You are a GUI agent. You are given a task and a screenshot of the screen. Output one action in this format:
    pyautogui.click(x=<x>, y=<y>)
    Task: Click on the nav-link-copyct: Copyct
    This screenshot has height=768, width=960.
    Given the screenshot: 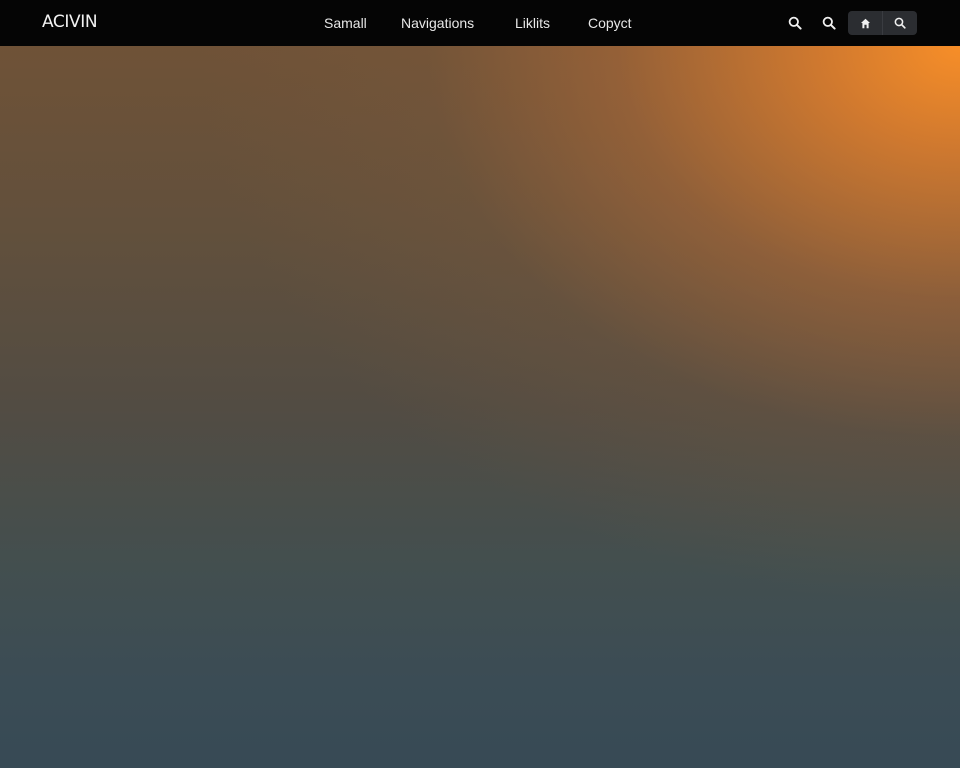 What is the action you would take?
    pyautogui.click(x=610, y=23)
    